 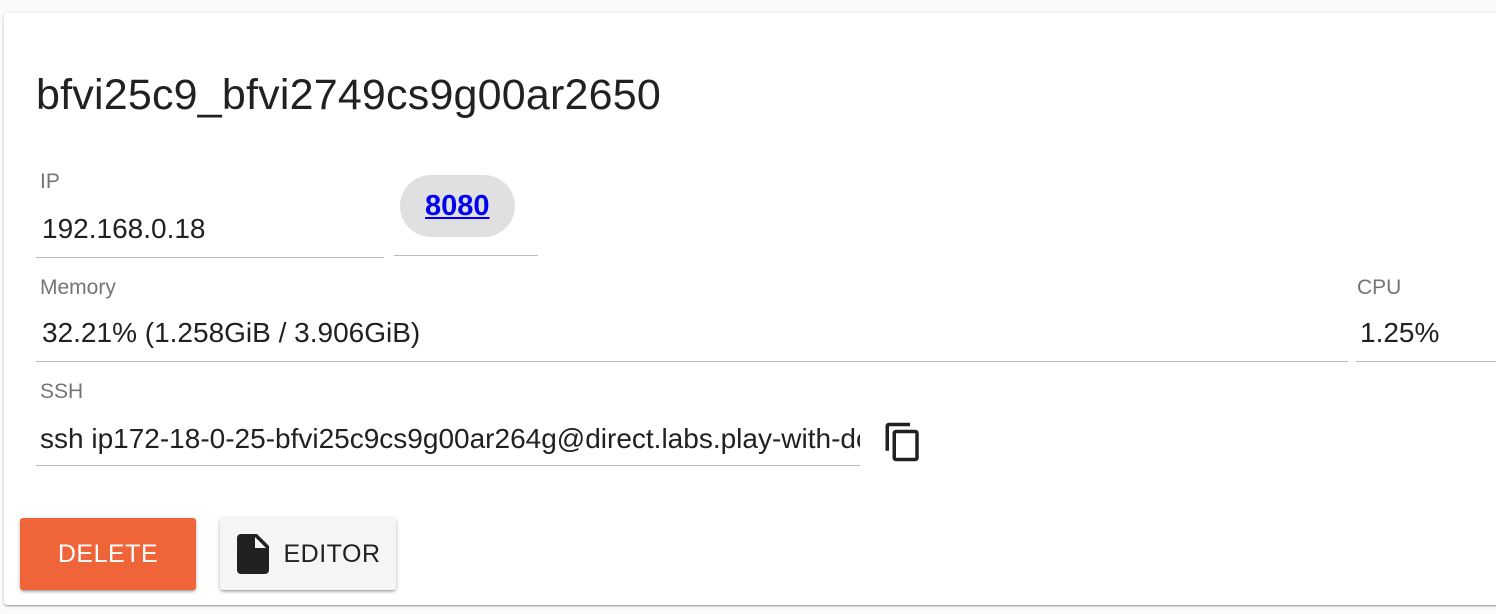 What do you see at coordinates (78, 287) in the screenshot?
I see `memory-label: Memory` at bounding box center [78, 287].